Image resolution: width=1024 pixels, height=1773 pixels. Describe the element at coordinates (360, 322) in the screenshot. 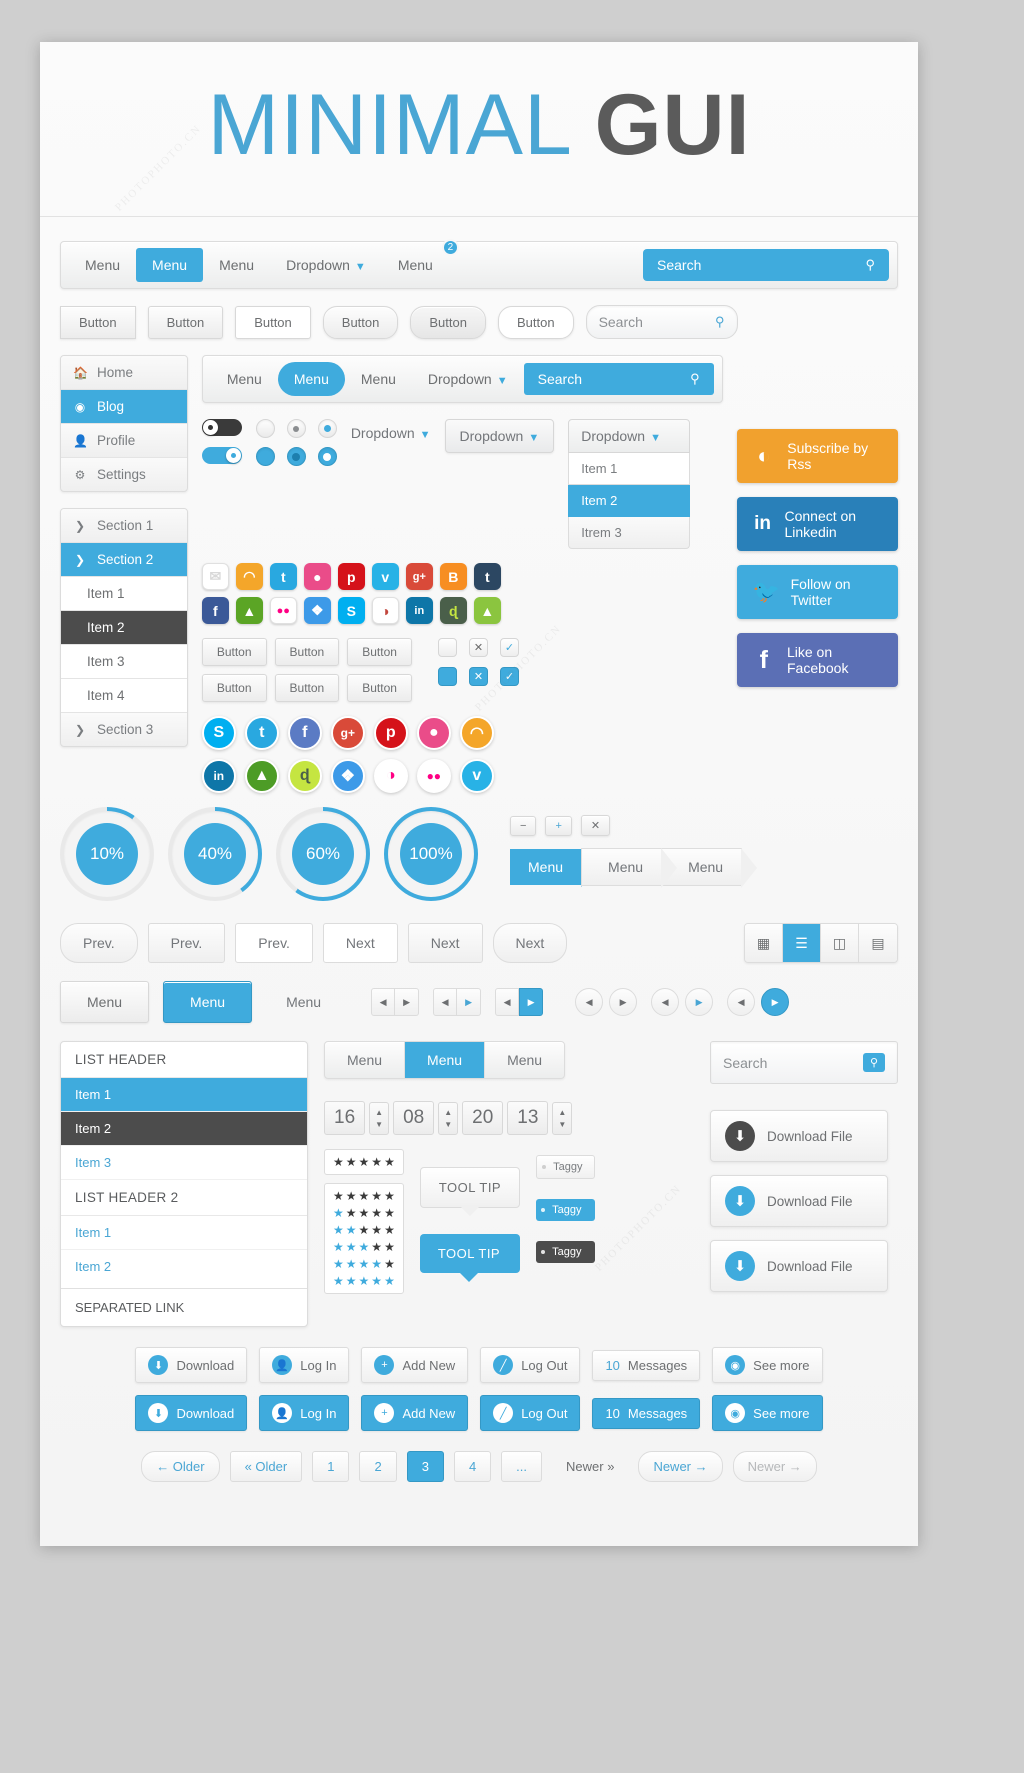

I see `button-pill-light: Button` at that location.